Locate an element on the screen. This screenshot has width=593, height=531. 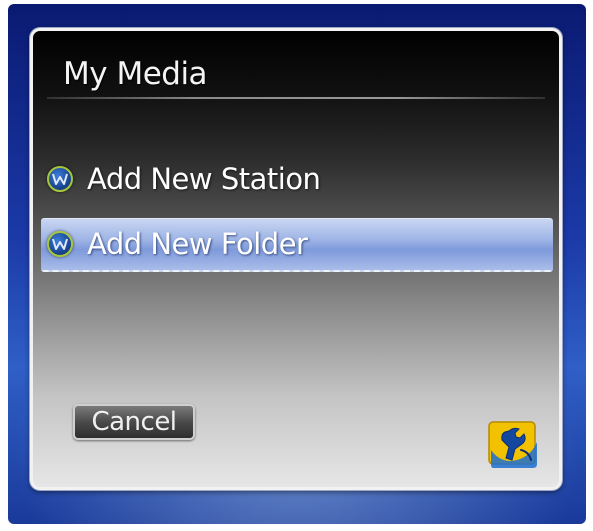
menu-item-add-new-folder: Add New Folder is located at coordinates (297, 245).